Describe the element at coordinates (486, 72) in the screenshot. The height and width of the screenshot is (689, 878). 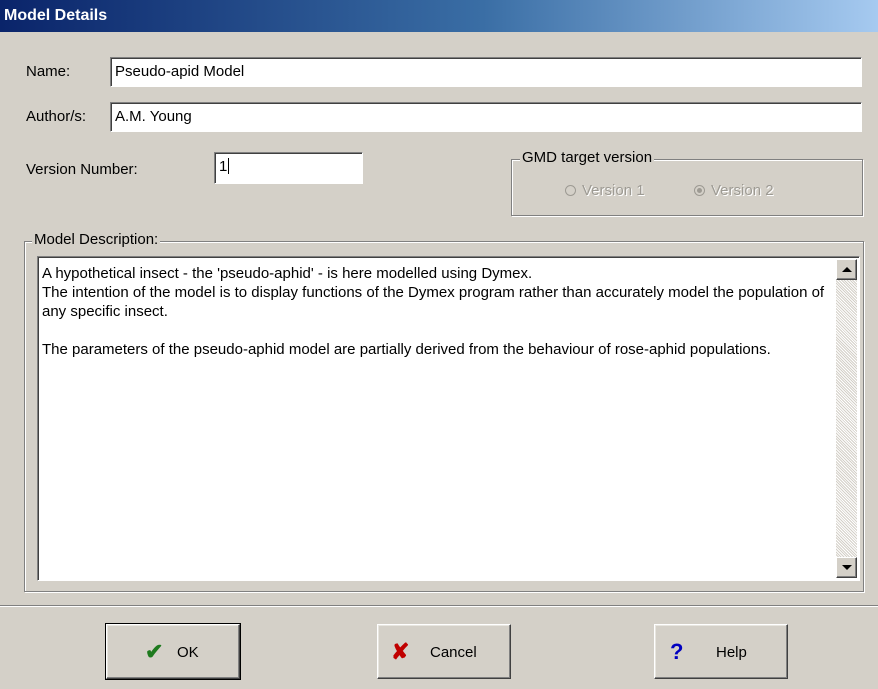
I see `name-field: Pseudo-apid Model` at that location.